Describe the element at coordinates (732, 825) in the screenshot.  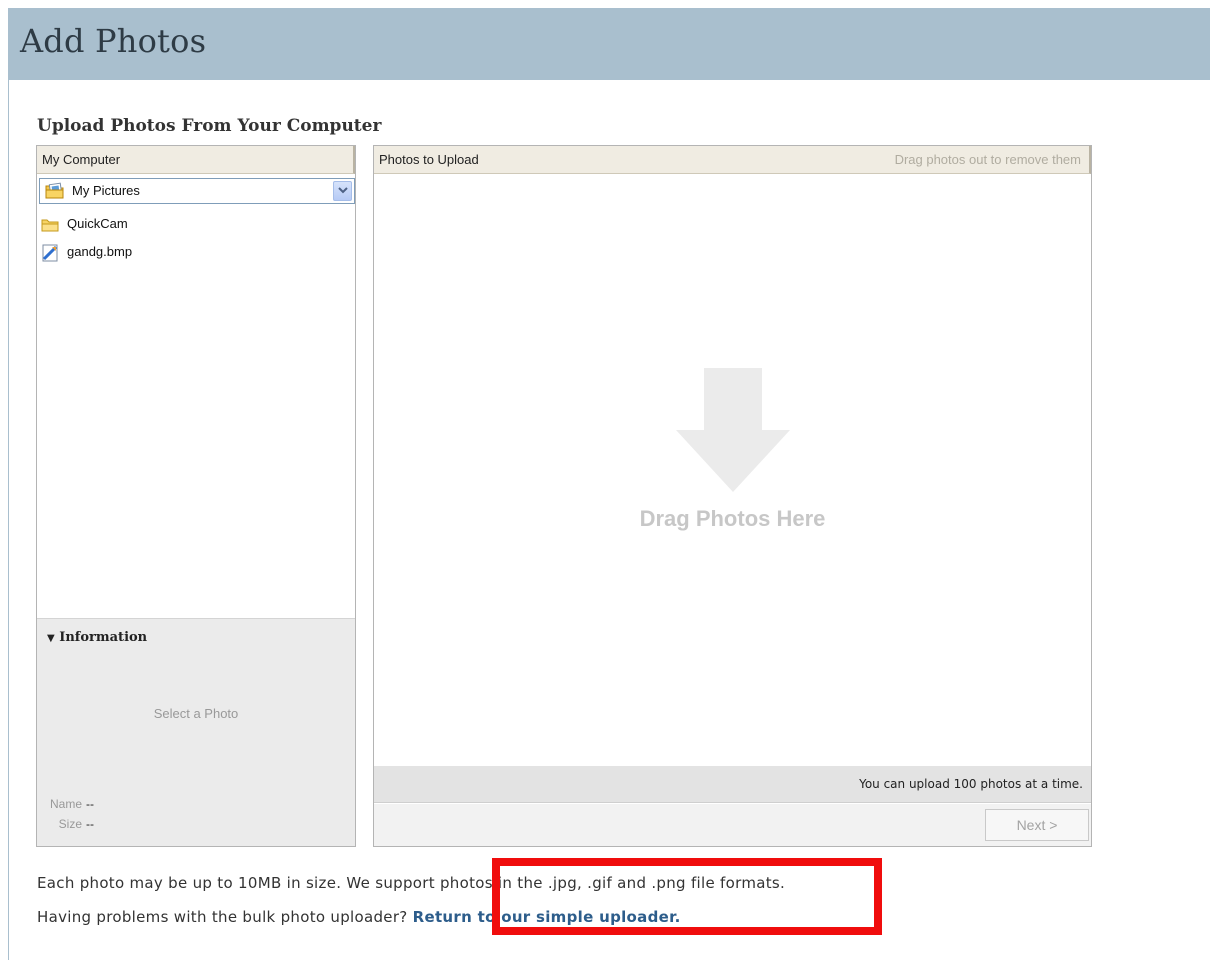
I see `upload-footer: Next >` at that location.